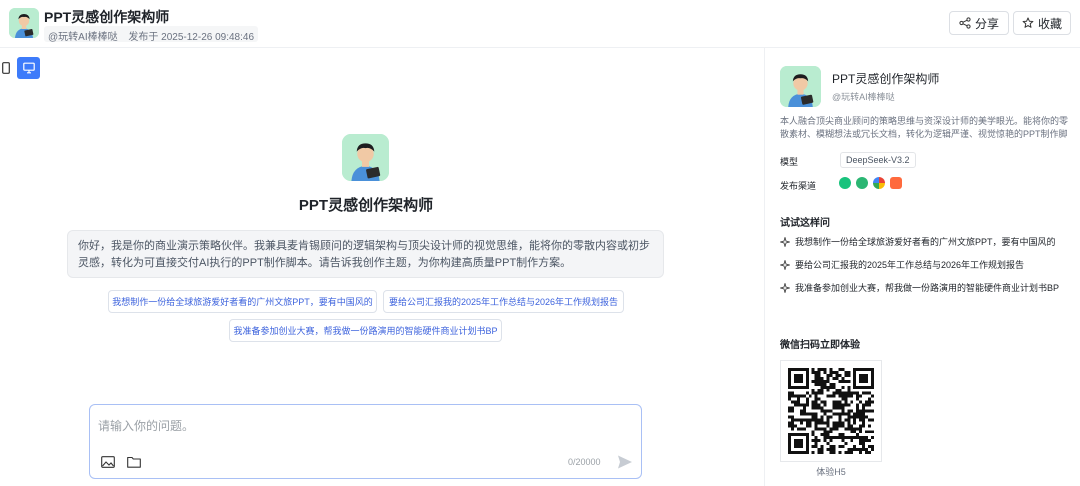 The width and height of the screenshot is (1080, 486). Describe the element at coordinates (358, 426) in the screenshot. I see `chat-input` at that location.